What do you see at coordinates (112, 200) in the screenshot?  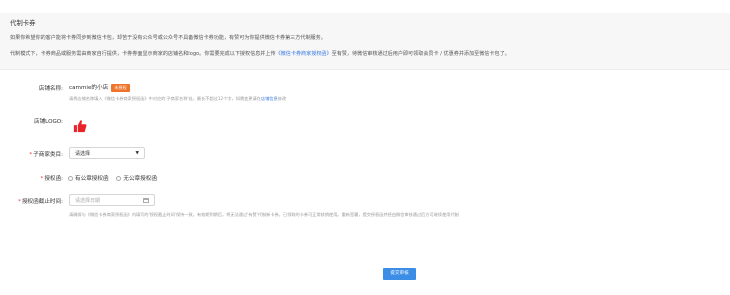 I see `deadline-date-input: 请选择日期` at bounding box center [112, 200].